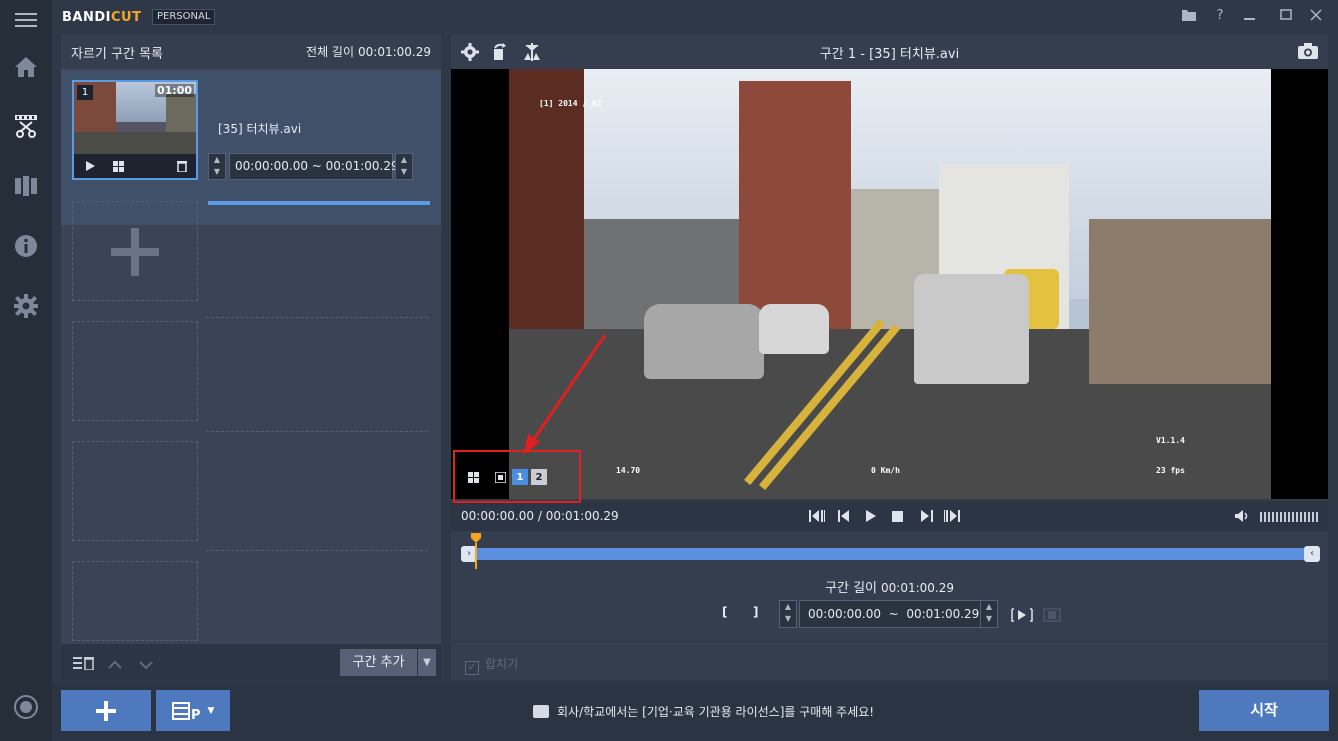  I want to click on side-rail, so click(26, 370).